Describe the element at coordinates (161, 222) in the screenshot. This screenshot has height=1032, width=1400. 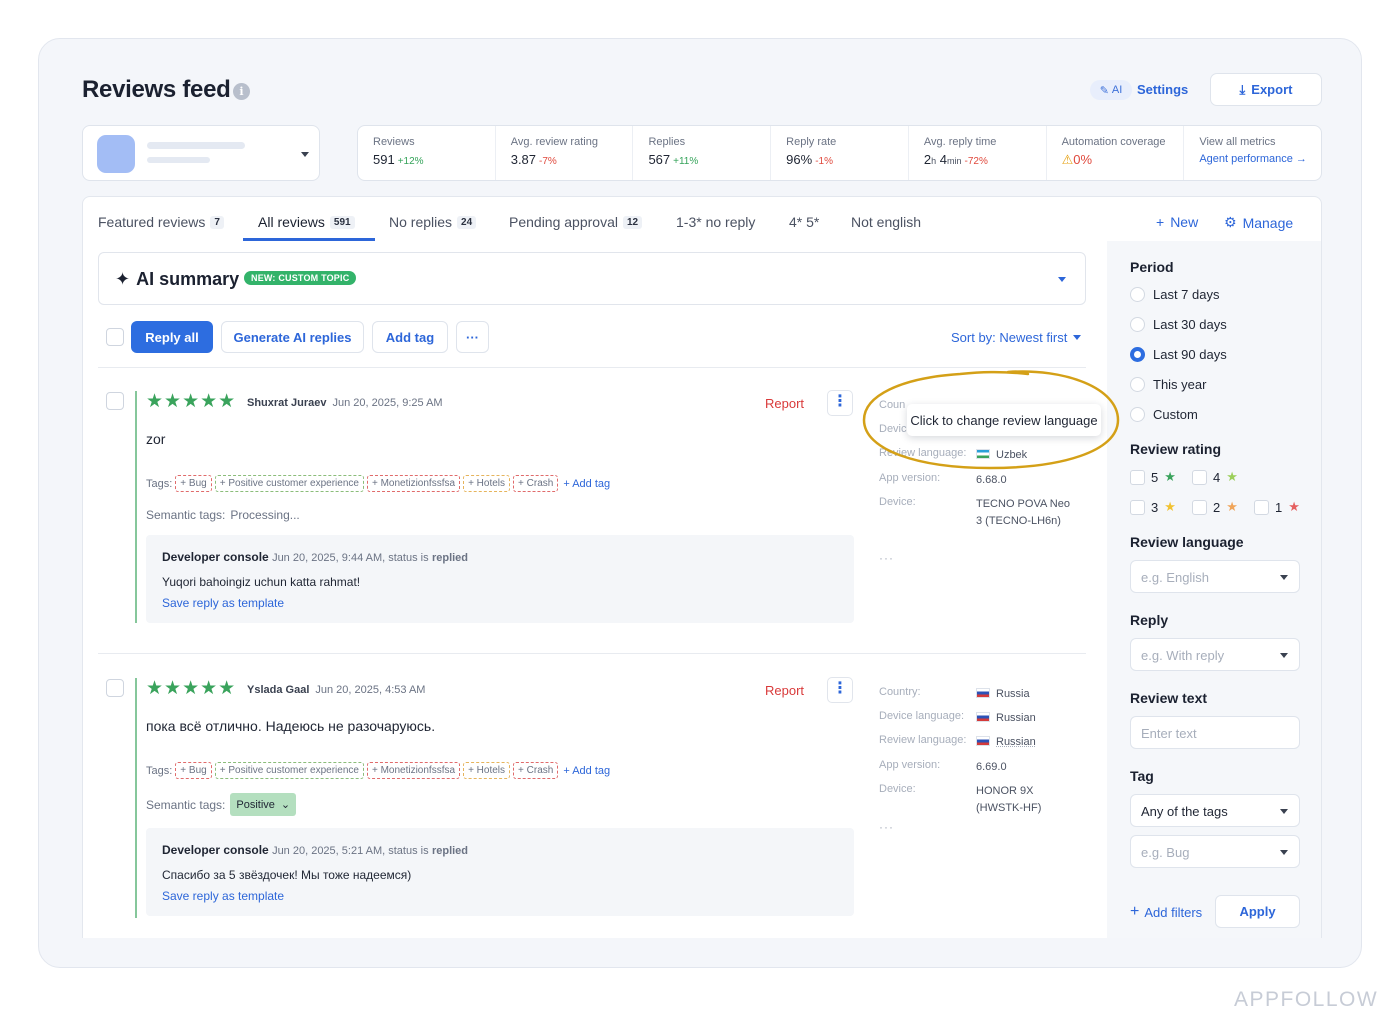
I see `tab-featured-reviews: Featured reviews 7` at that location.